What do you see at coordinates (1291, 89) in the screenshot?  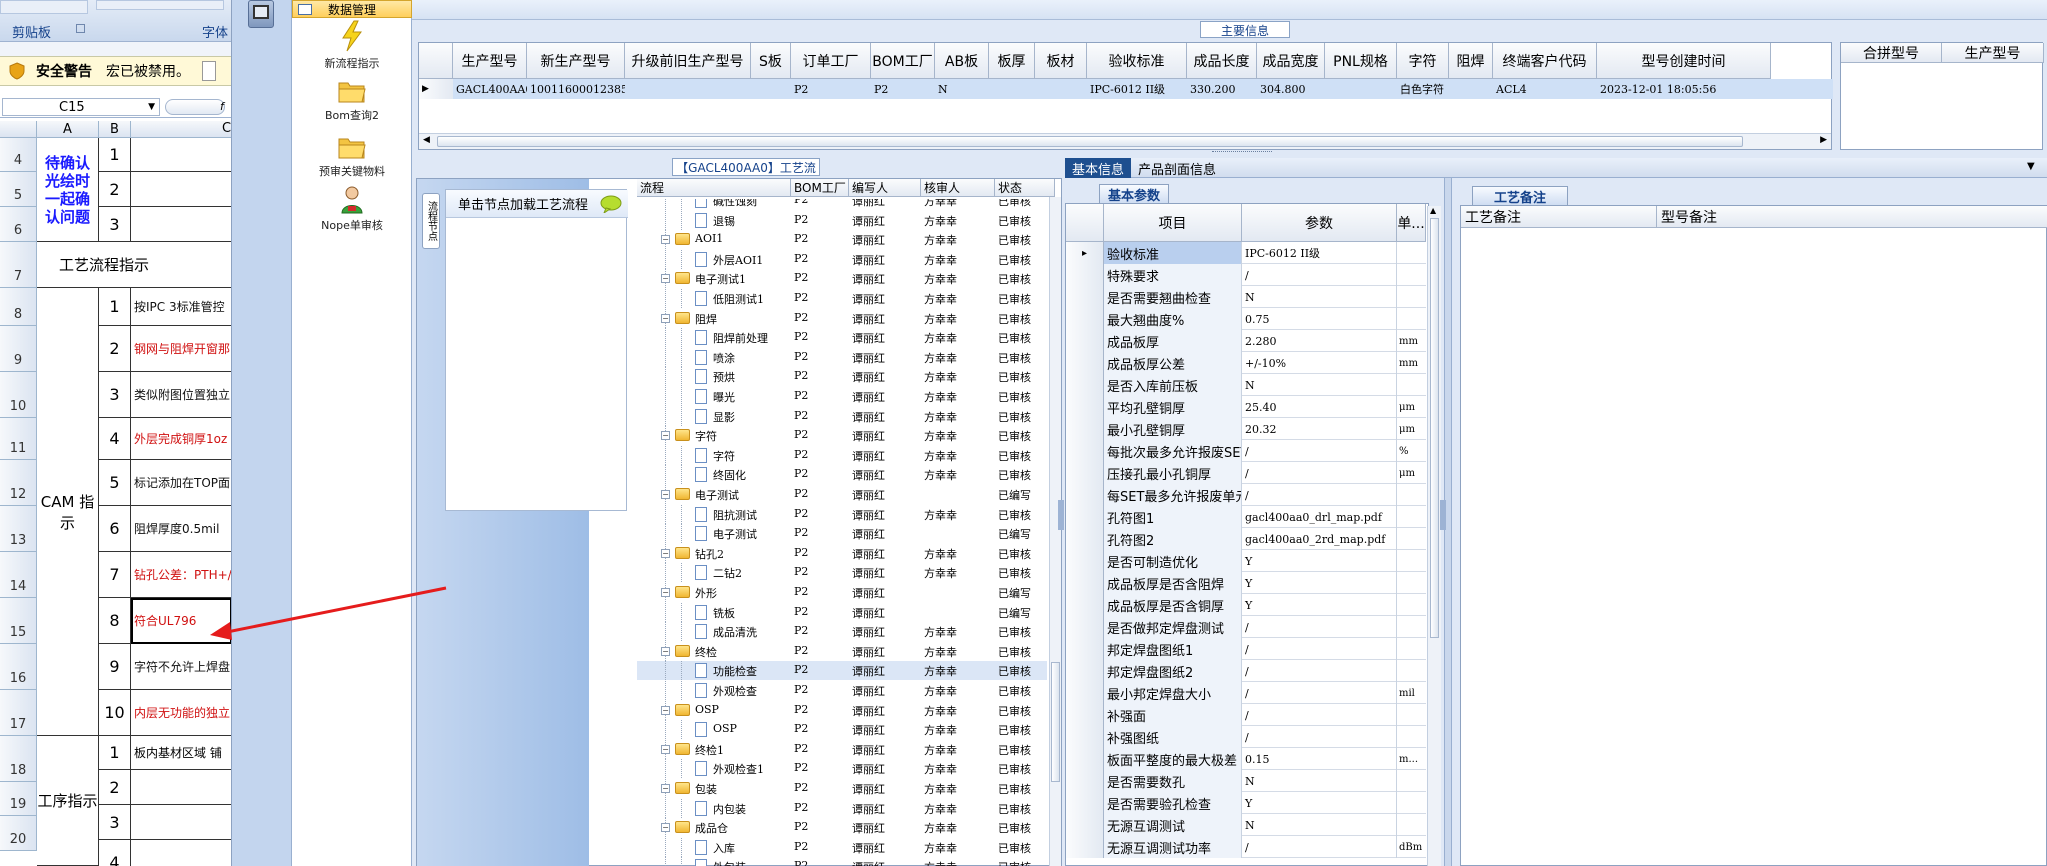 I see `main-info-cell: 304.800` at bounding box center [1291, 89].